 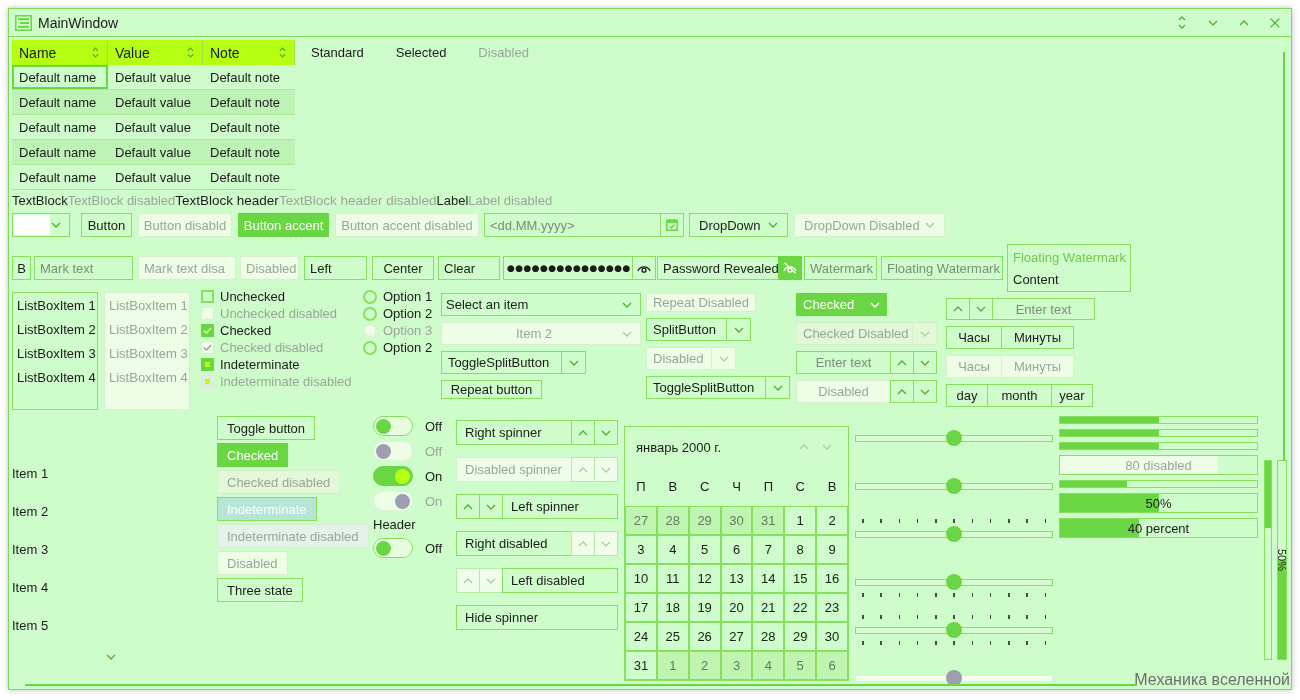 What do you see at coordinates (337, 52) in the screenshot?
I see `tab: Standard` at bounding box center [337, 52].